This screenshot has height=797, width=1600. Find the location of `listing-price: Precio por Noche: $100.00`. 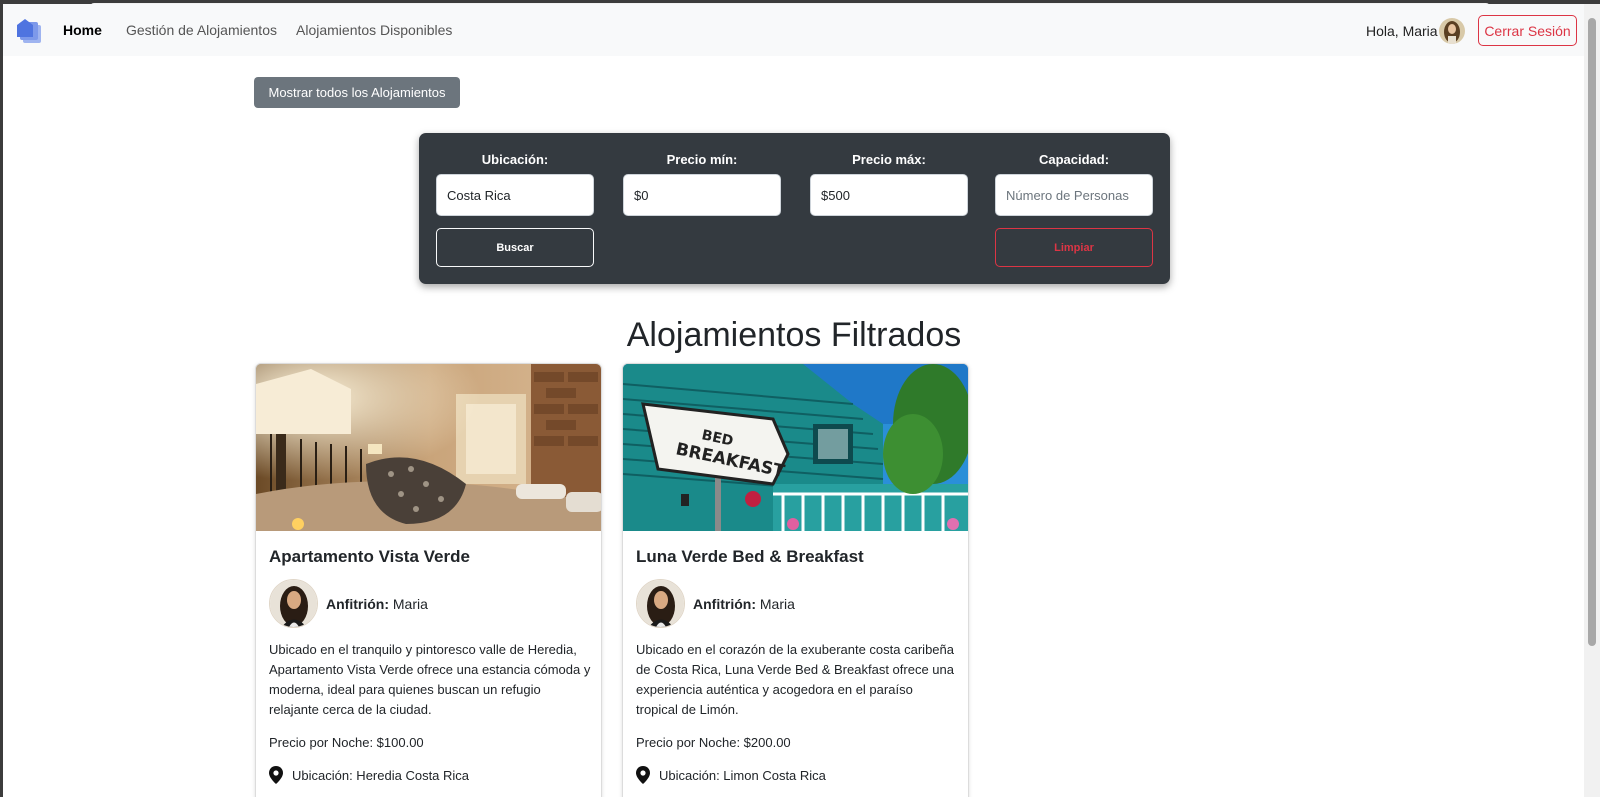

listing-price: Precio por Noche: $100.00 is located at coordinates (346, 742).